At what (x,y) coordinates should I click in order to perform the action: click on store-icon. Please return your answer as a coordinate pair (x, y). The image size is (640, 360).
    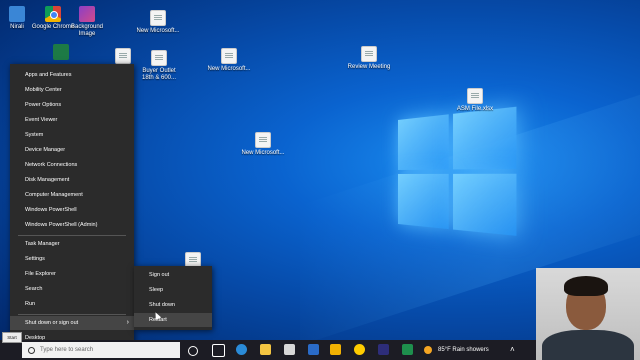
    Looking at the image, I should click on (289, 349).